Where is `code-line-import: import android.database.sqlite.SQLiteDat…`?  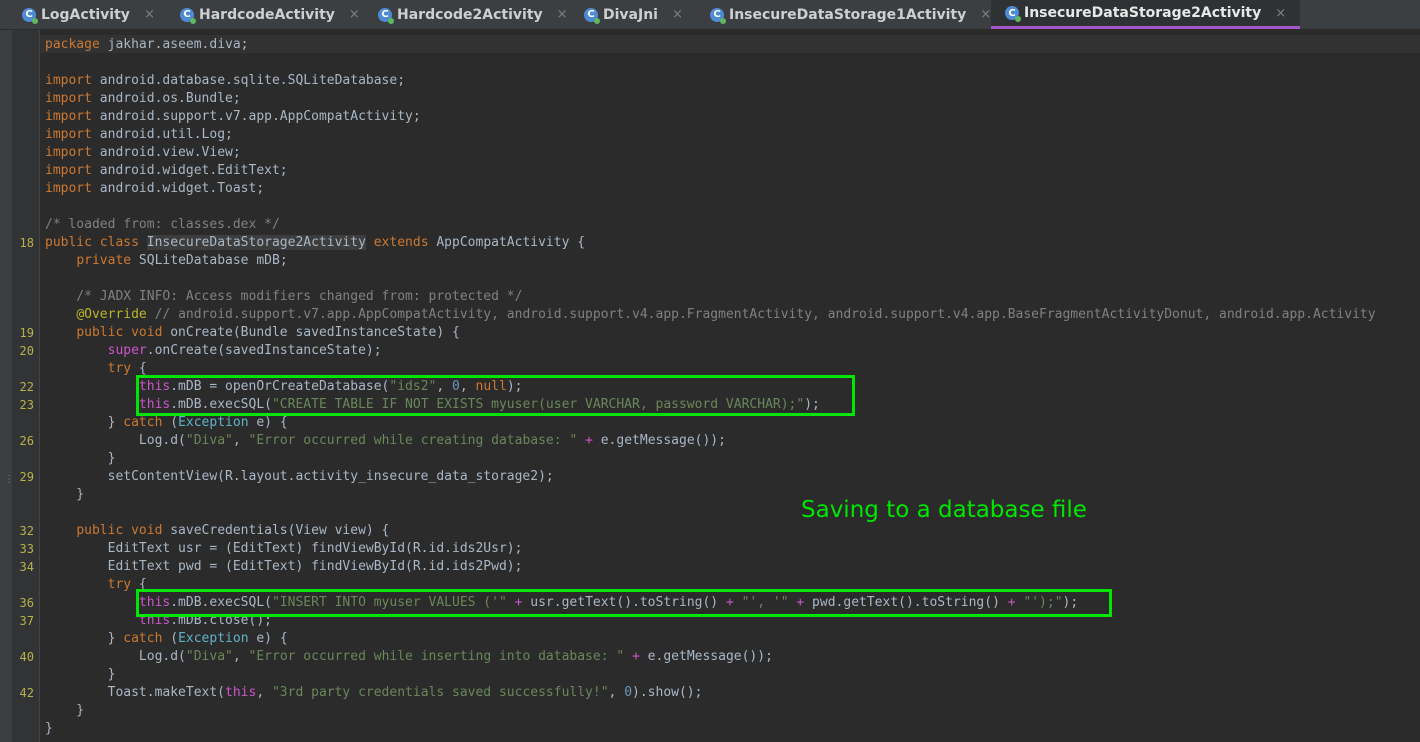
code-line-import: import android.database.sqlite.SQLiteDat… is located at coordinates (225, 81).